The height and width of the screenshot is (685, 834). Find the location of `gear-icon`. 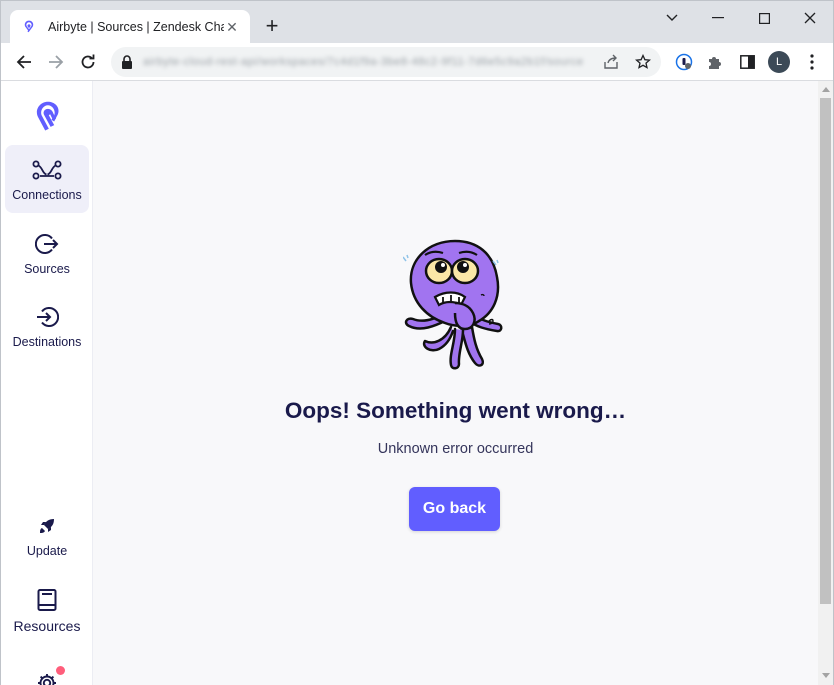

gear-icon is located at coordinates (48, 675).